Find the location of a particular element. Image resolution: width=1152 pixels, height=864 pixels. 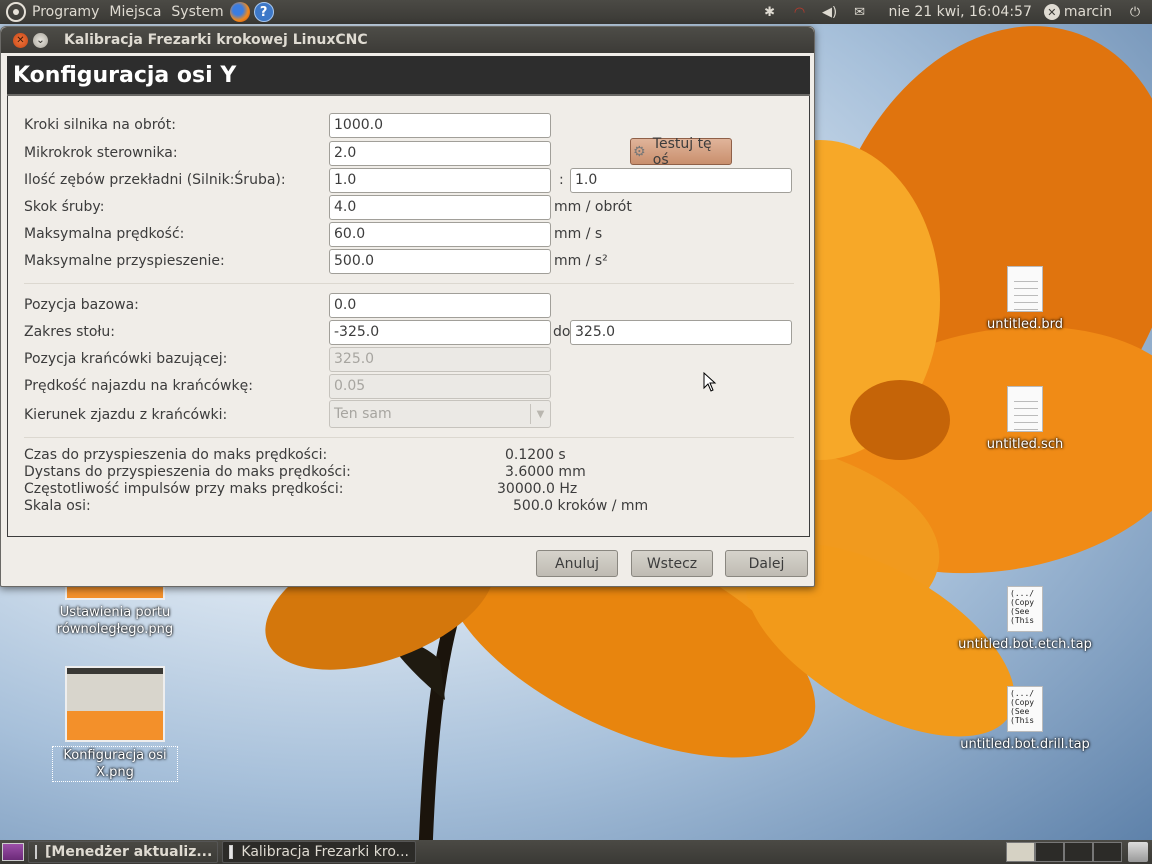

desktop-icon-brd: untitled.brd is located at coordinates (1025, 299).